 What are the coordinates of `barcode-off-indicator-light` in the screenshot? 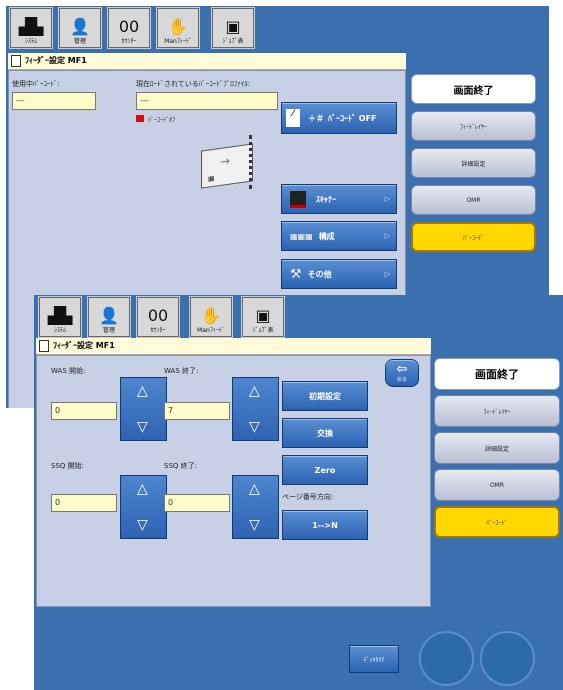 It's located at (140, 118).